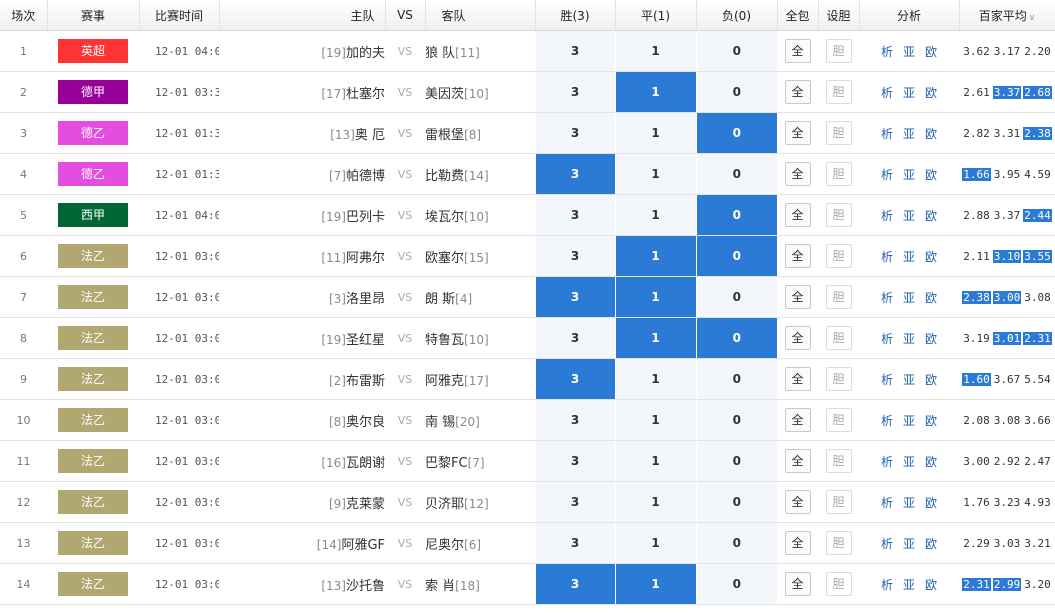 The image size is (1055, 613). What do you see at coordinates (365, 176) in the screenshot?
I see `home-team: 帕德博` at bounding box center [365, 176].